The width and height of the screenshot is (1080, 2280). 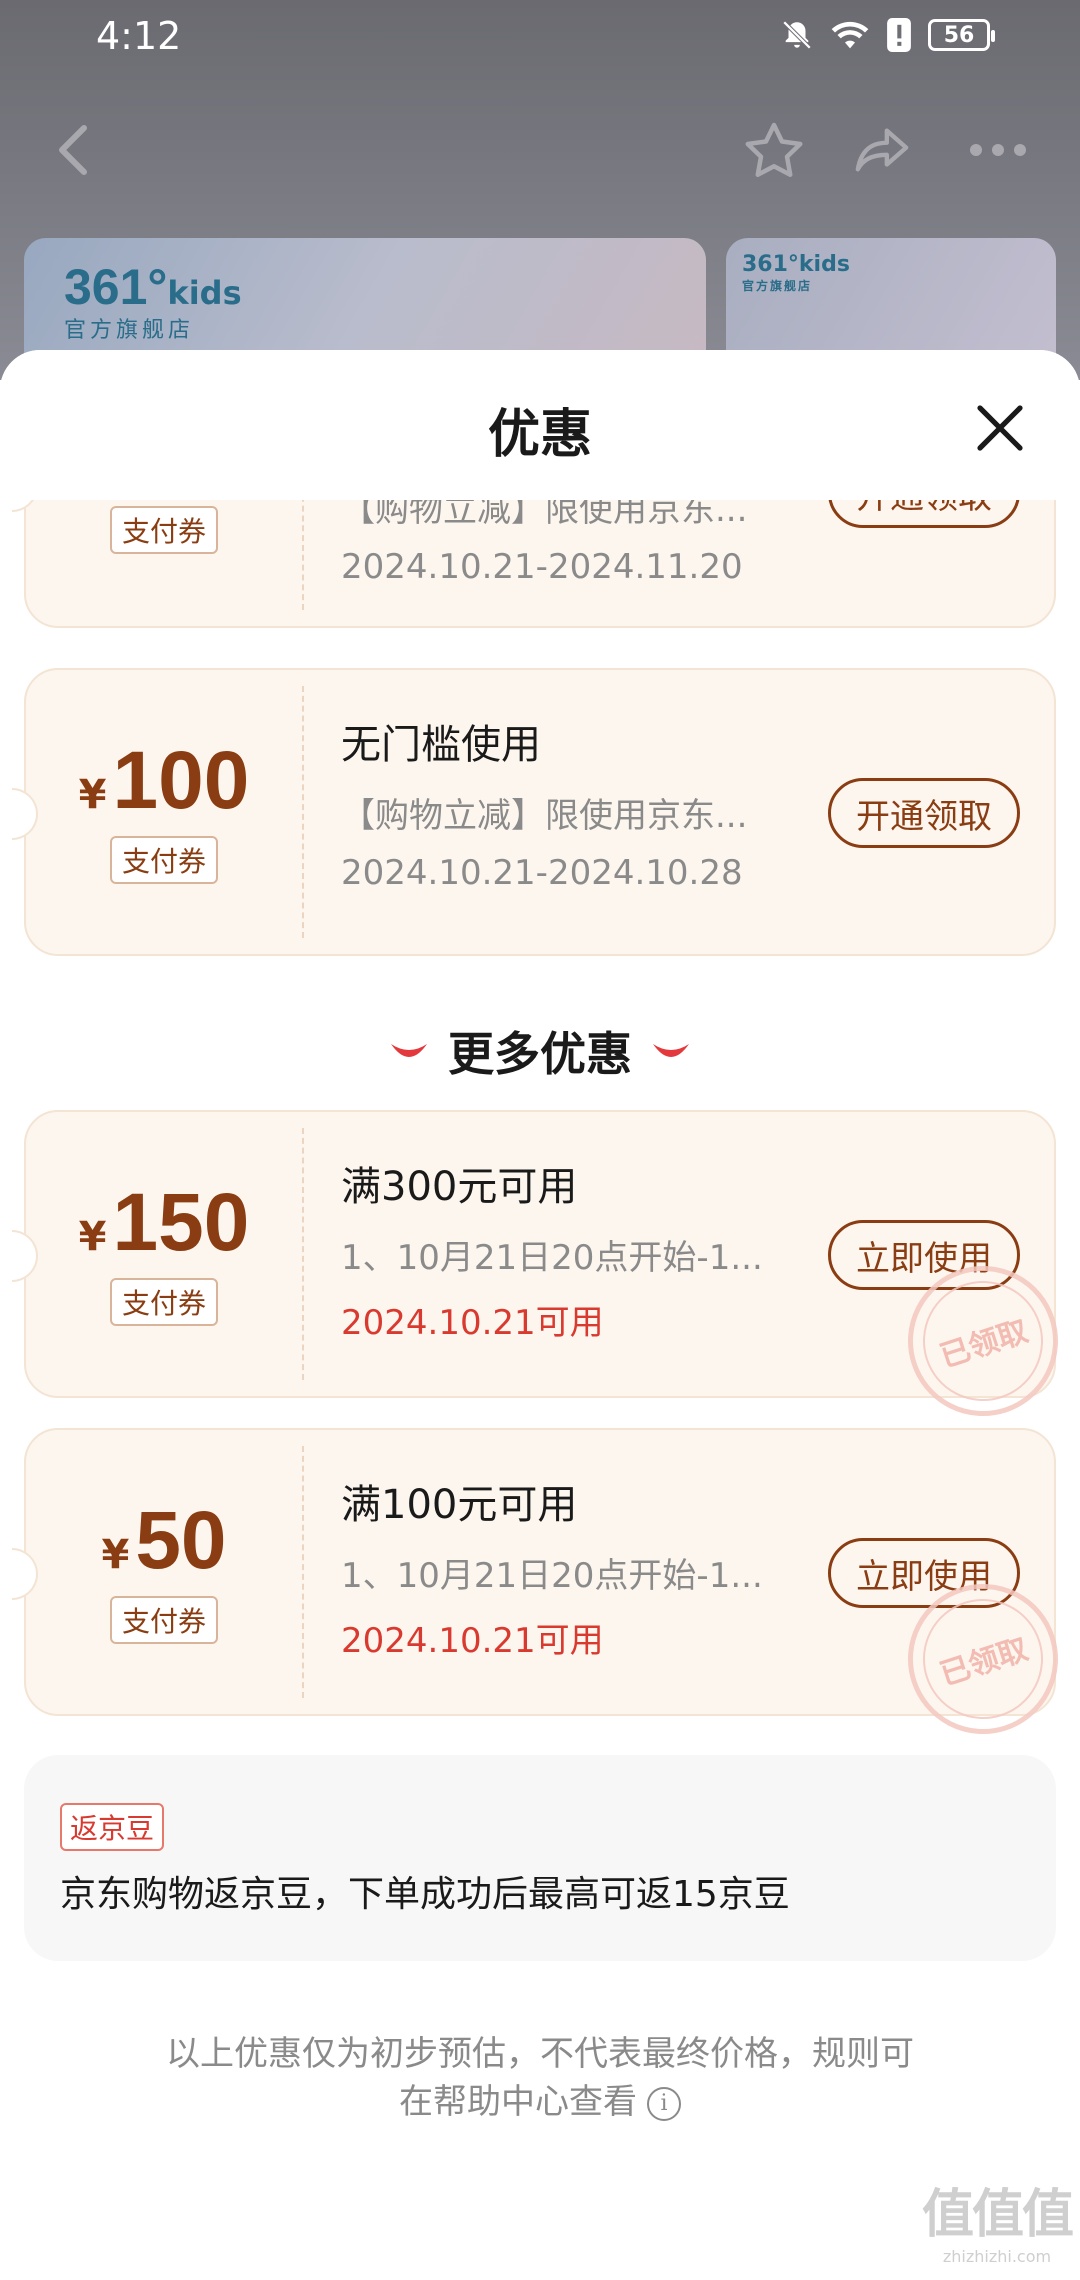 What do you see at coordinates (139, 36) in the screenshot?
I see `status-time: 4:12` at bounding box center [139, 36].